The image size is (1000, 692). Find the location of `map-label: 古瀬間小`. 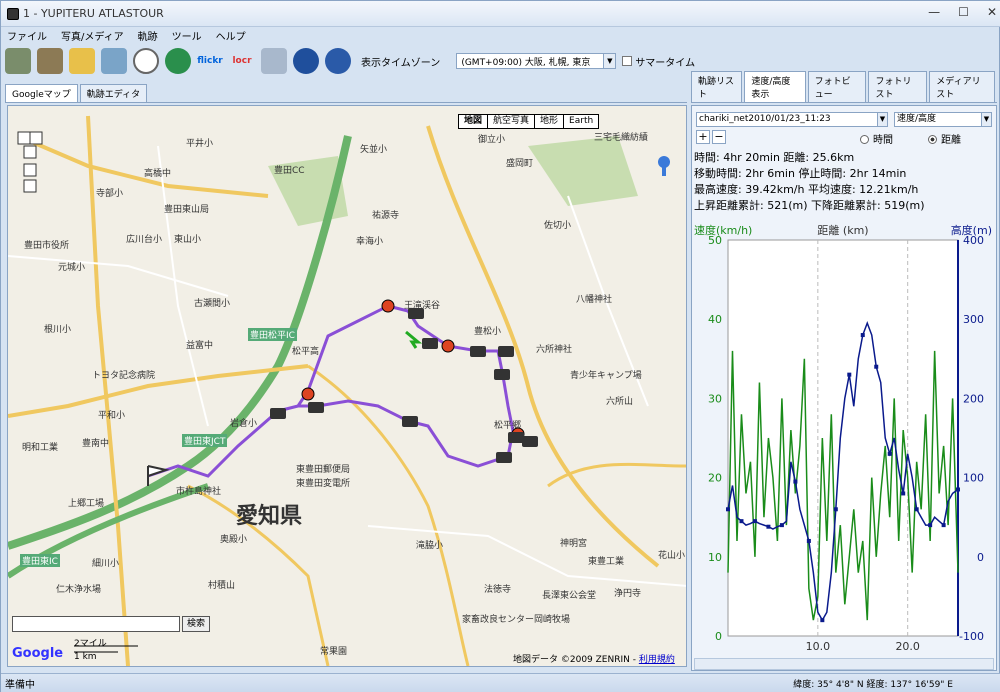

map-label: 古瀬間小 is located at coordinates (212, 304).